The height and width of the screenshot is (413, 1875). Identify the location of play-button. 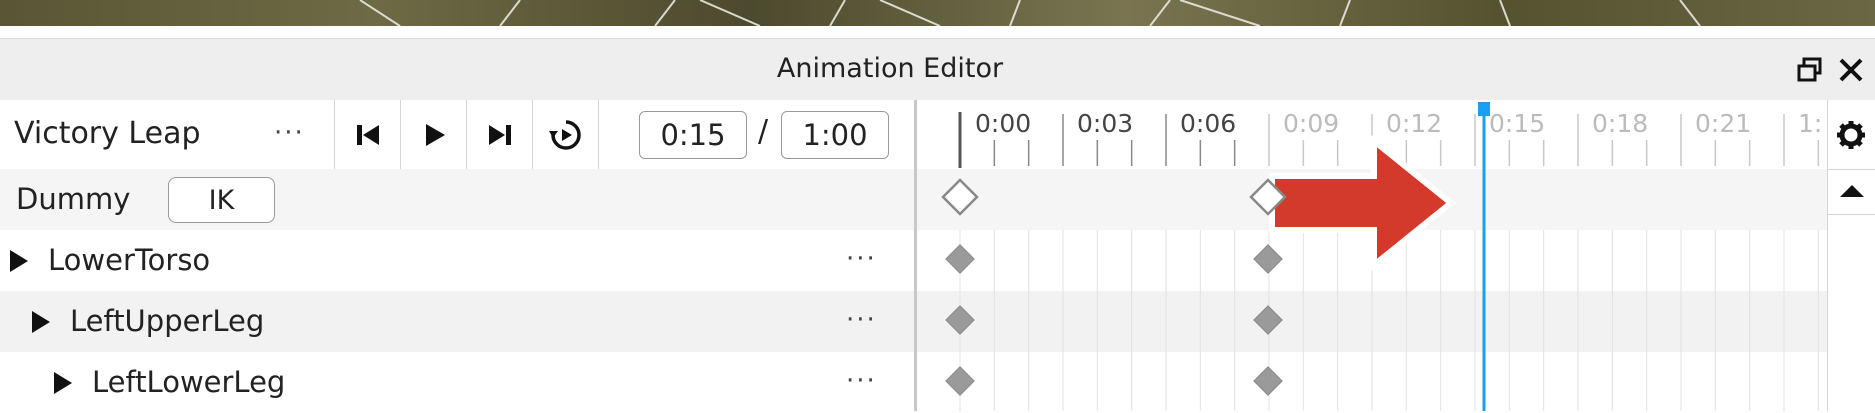
(433, 134).